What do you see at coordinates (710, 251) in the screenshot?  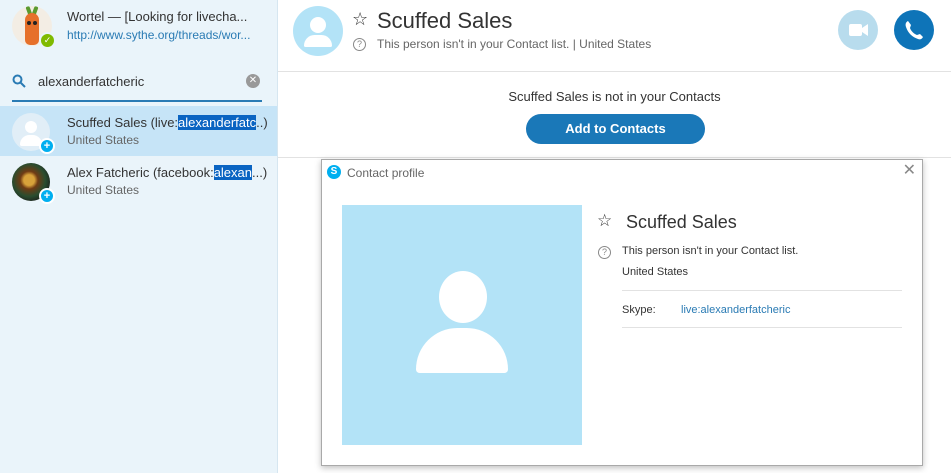 I see `profile-status: This person isn't in your Contact list.` at bounding box center [710, 251].